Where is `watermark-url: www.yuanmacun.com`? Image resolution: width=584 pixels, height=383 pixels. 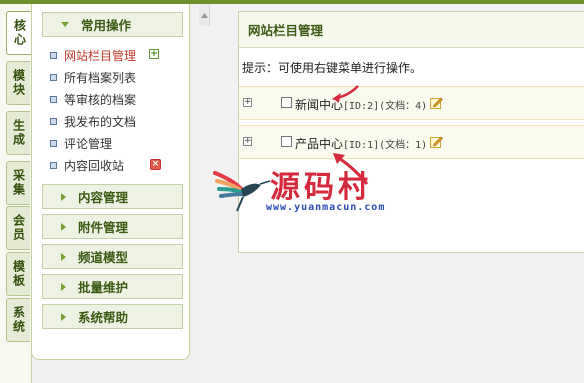 watermark-url: www.yuanmacun.com is located at coordinates (326, 207).